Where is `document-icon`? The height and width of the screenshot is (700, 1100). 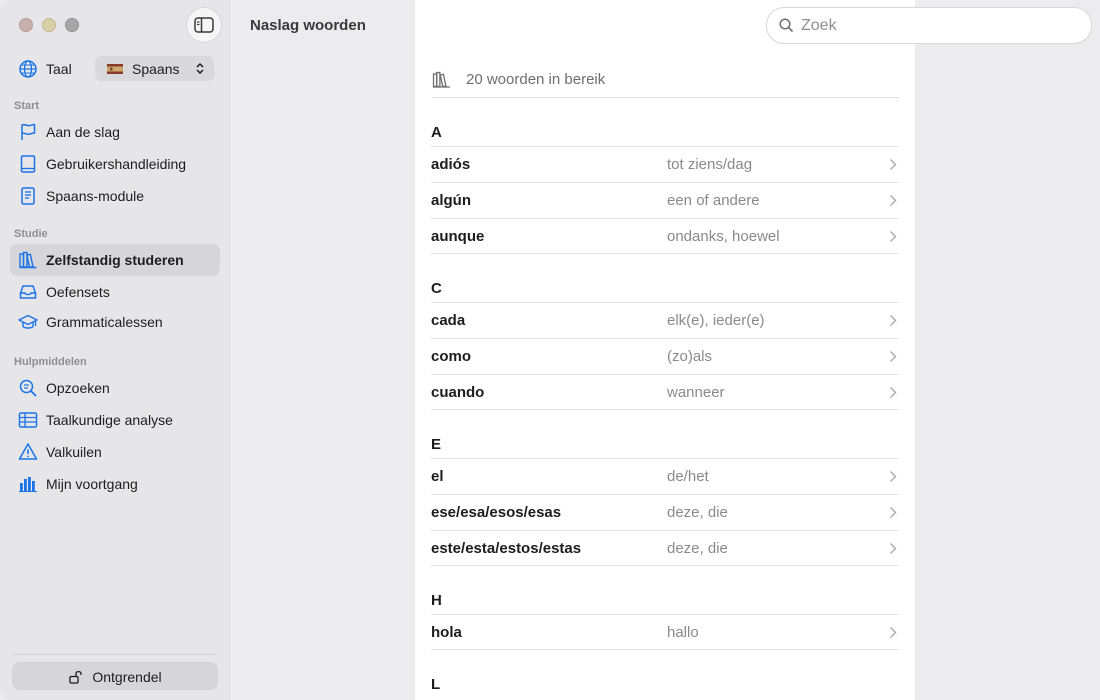 document-icon is located at coordinates (28, 196).